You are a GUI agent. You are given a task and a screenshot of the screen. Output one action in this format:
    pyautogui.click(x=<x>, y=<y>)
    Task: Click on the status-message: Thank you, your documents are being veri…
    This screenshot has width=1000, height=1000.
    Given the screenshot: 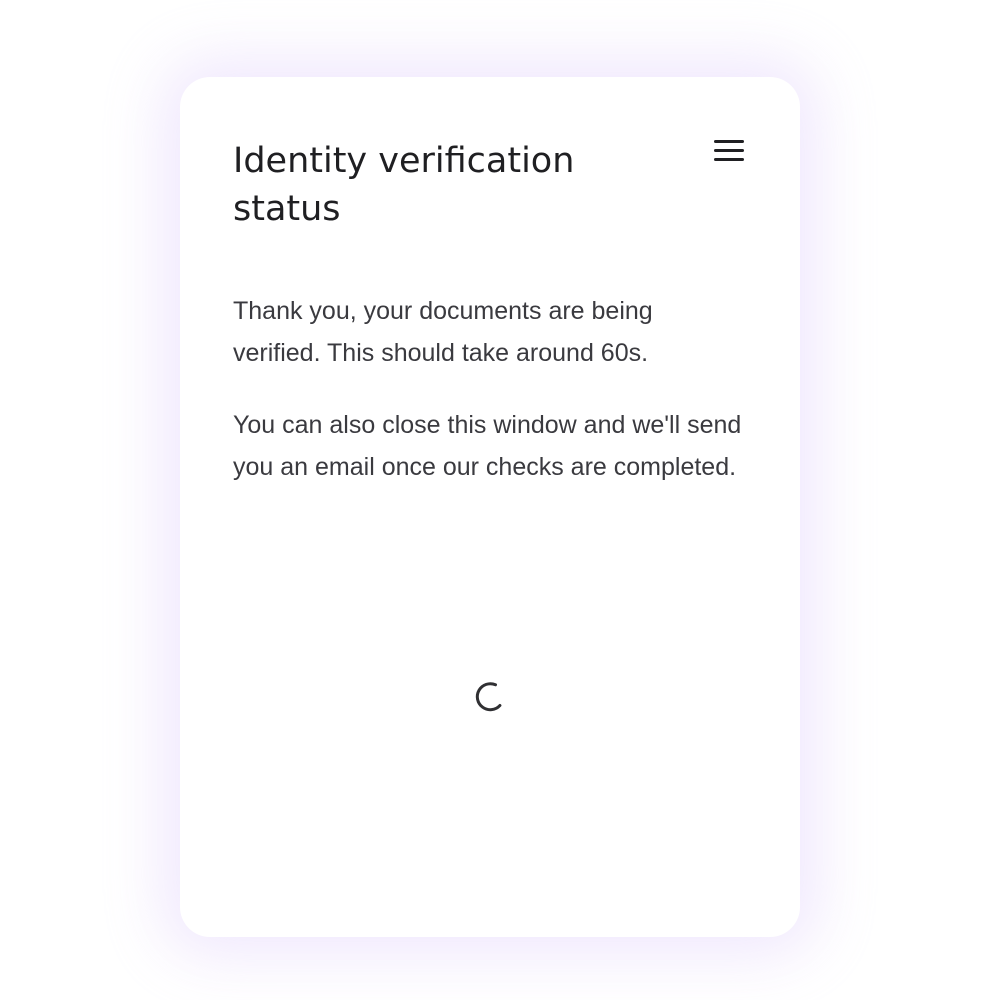 What is the action you would take?
    pyautogui.click(x=443, y=332)
    